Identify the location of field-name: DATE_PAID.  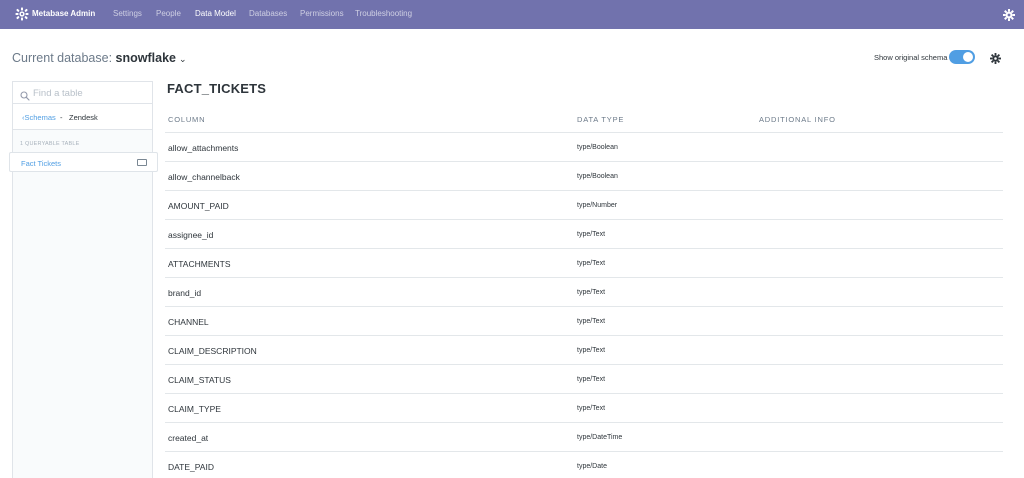
(191, 467).